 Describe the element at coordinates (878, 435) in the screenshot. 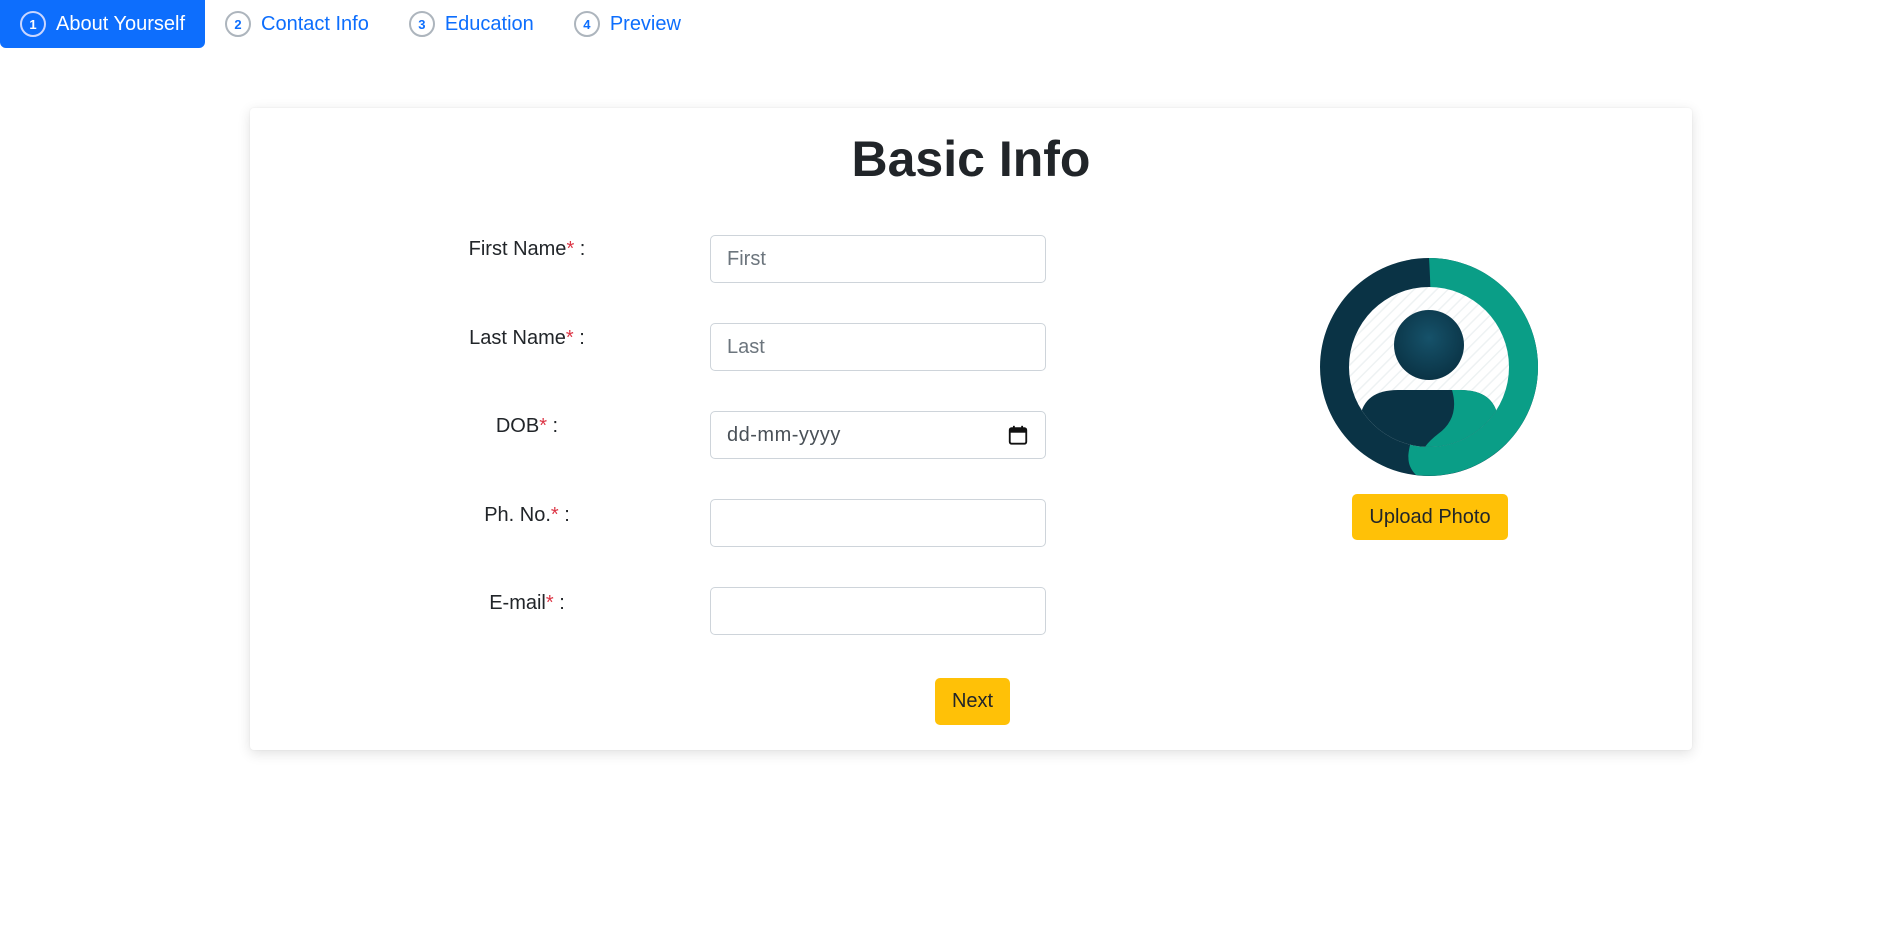

I see `dob-date-input: dd-mm-yyyy` at that location.